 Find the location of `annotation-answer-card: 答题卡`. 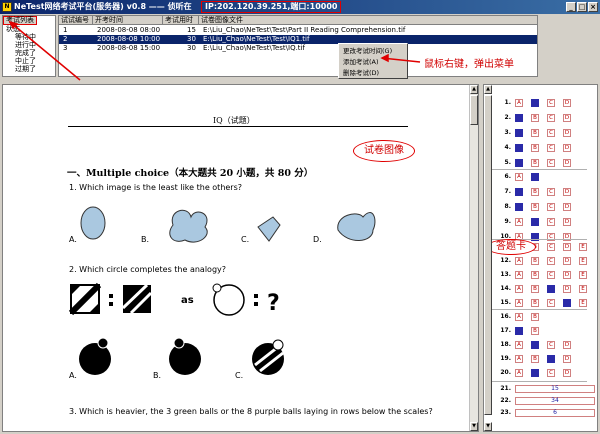

annotation-answer-card: 答题卡 is located at coordinates (511, 247).